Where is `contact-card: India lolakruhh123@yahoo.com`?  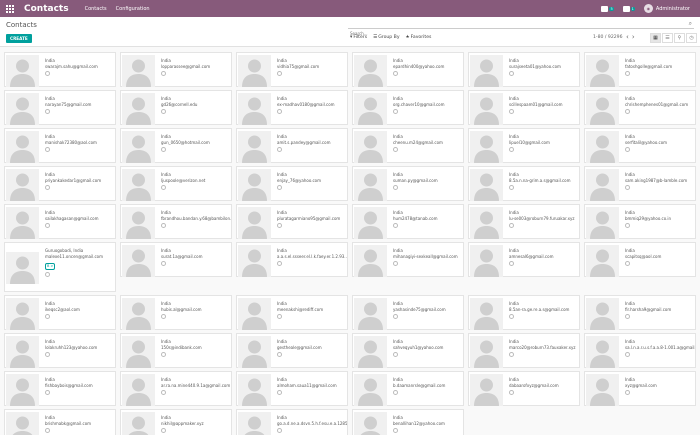 contact-card: India lolakruhh123@yahoo.com is located at coordinates (60, 350).